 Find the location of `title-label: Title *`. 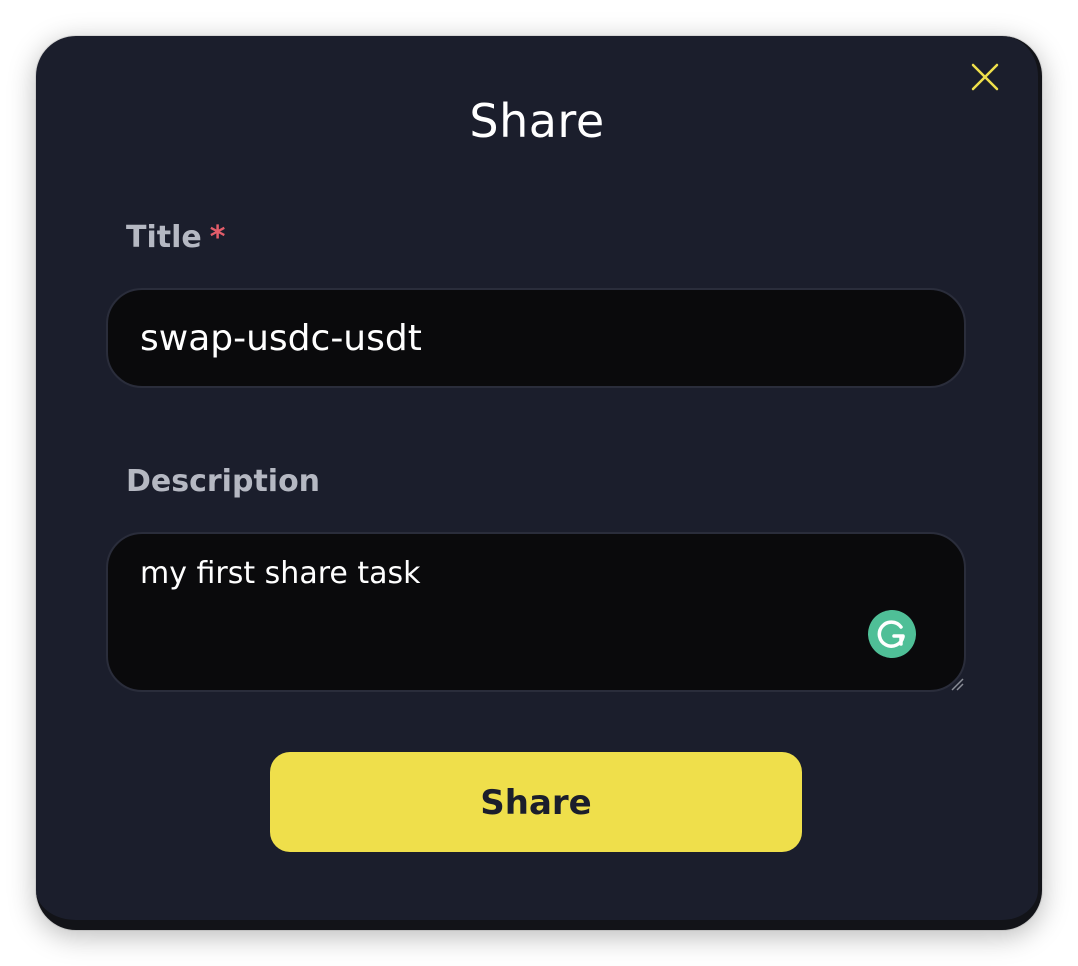

title-label: Title * is located at coordinates (175, 237).